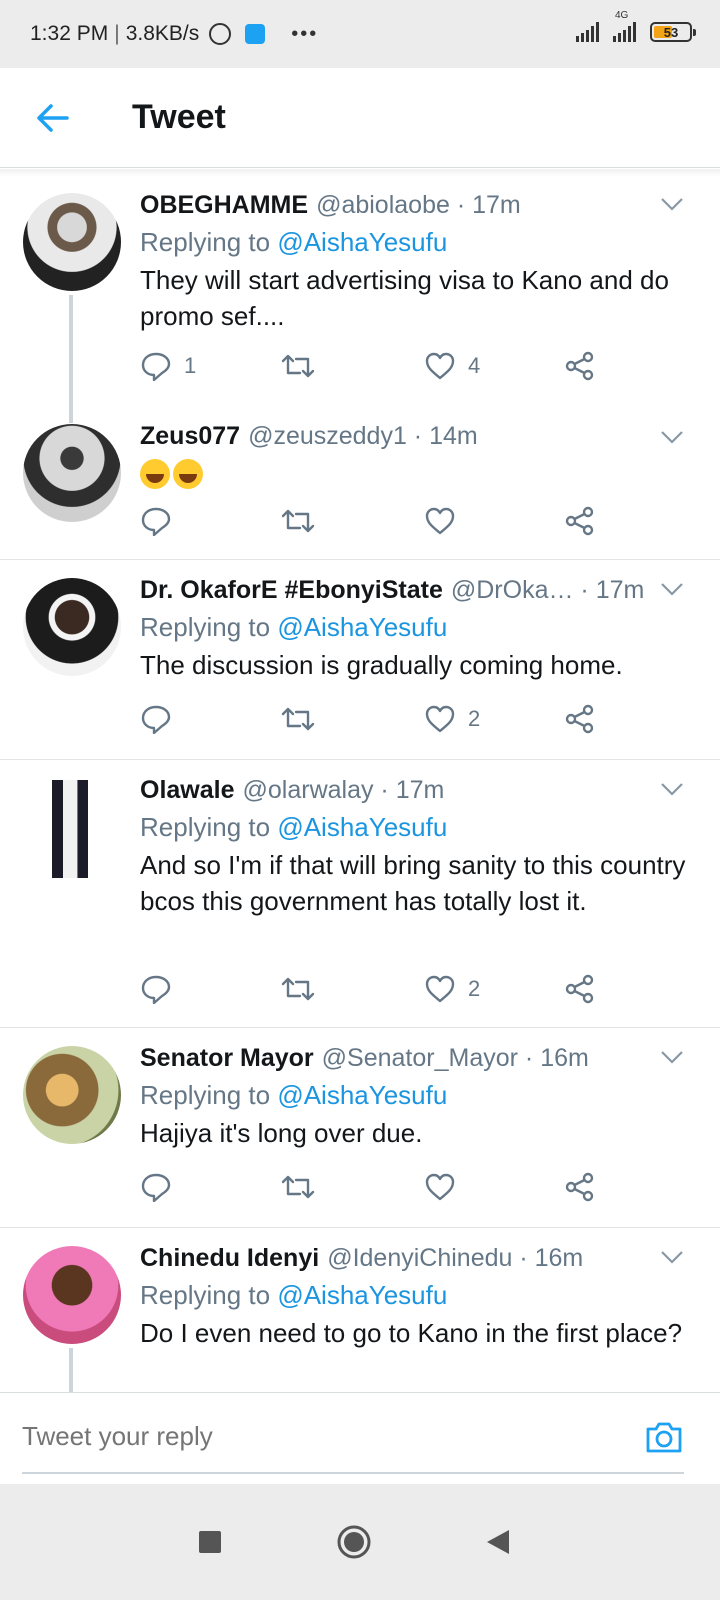 This screenshot has height=1600, width=720. I want to click on back-button, so click(498, 1542).